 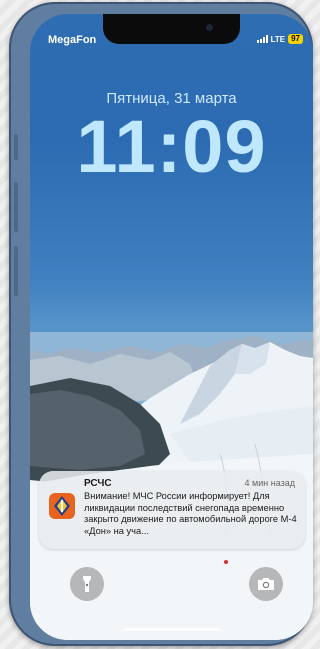 I want to click on mute-switch, so click(x=16, y=147).